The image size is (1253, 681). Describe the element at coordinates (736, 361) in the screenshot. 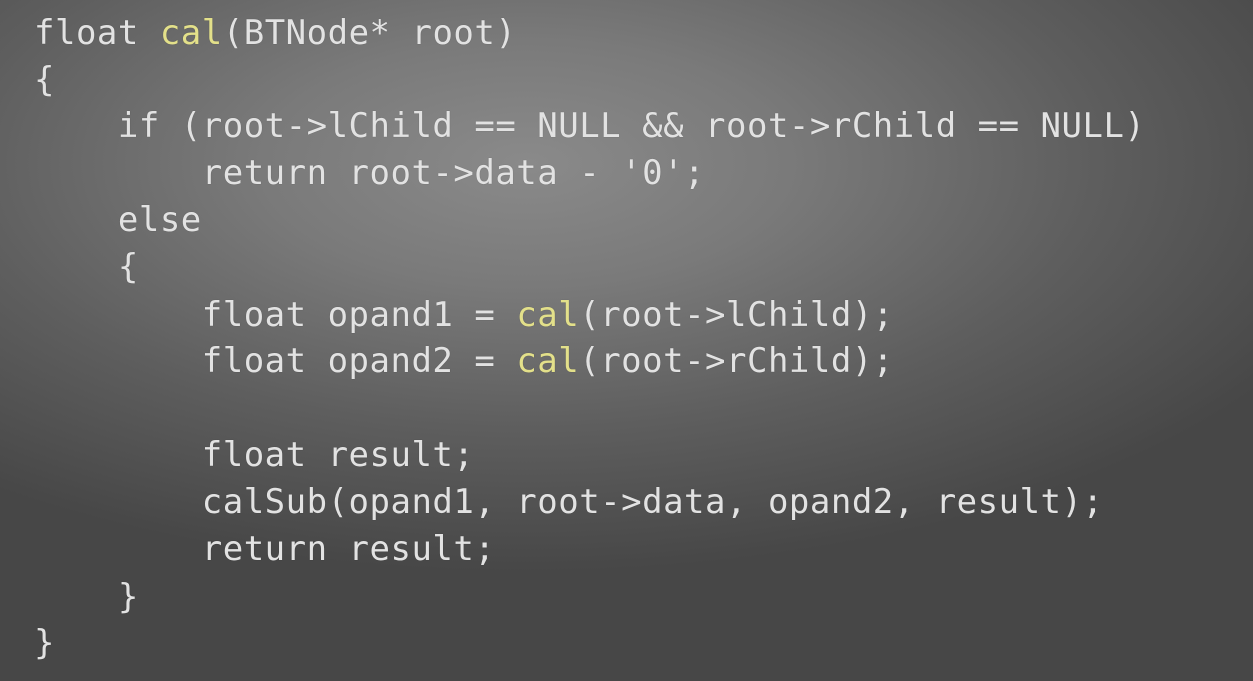

I see `code-token: (root->rChild);` at that location.